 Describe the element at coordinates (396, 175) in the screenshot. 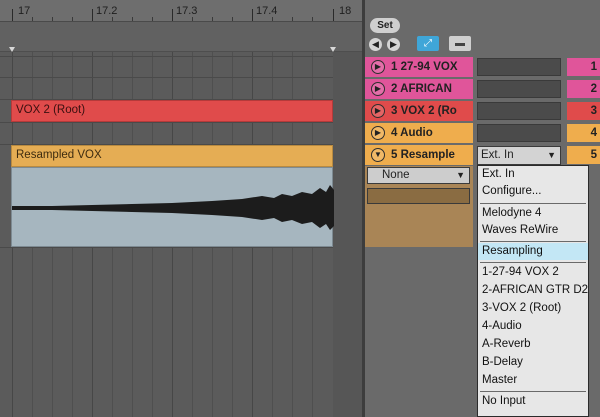

I see `input-channel-value: None` at that location.